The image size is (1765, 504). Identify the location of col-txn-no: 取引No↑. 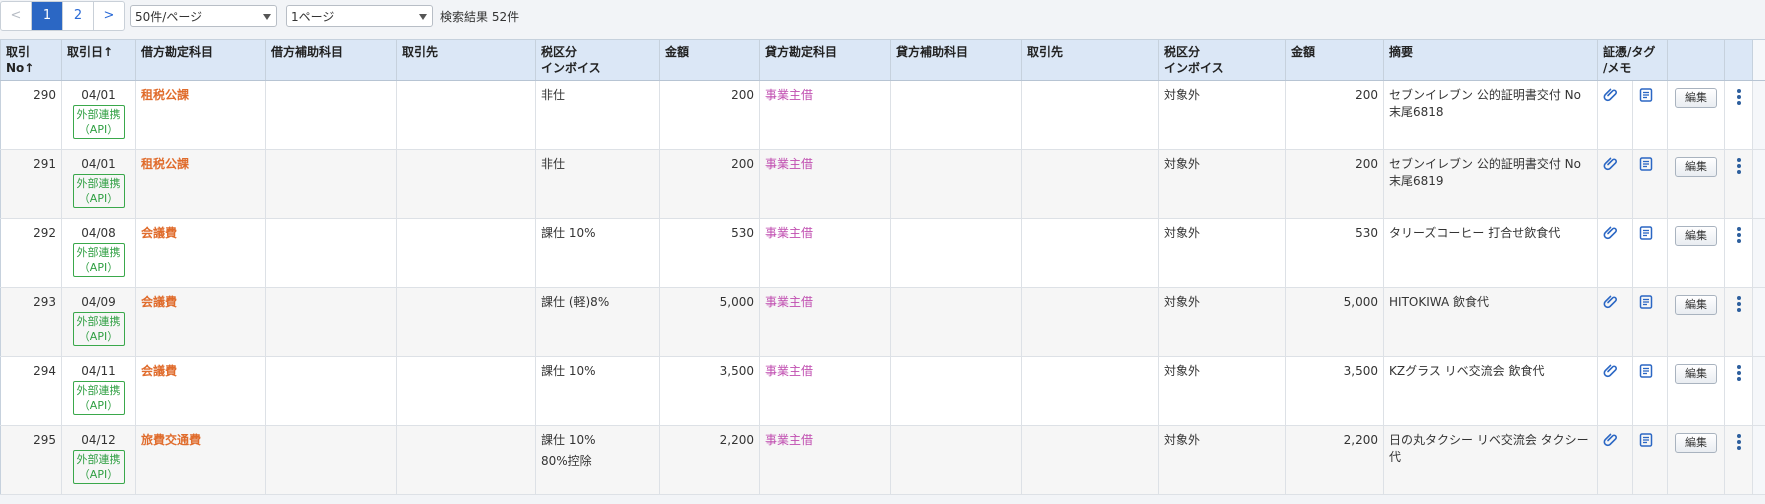
(31, 60).